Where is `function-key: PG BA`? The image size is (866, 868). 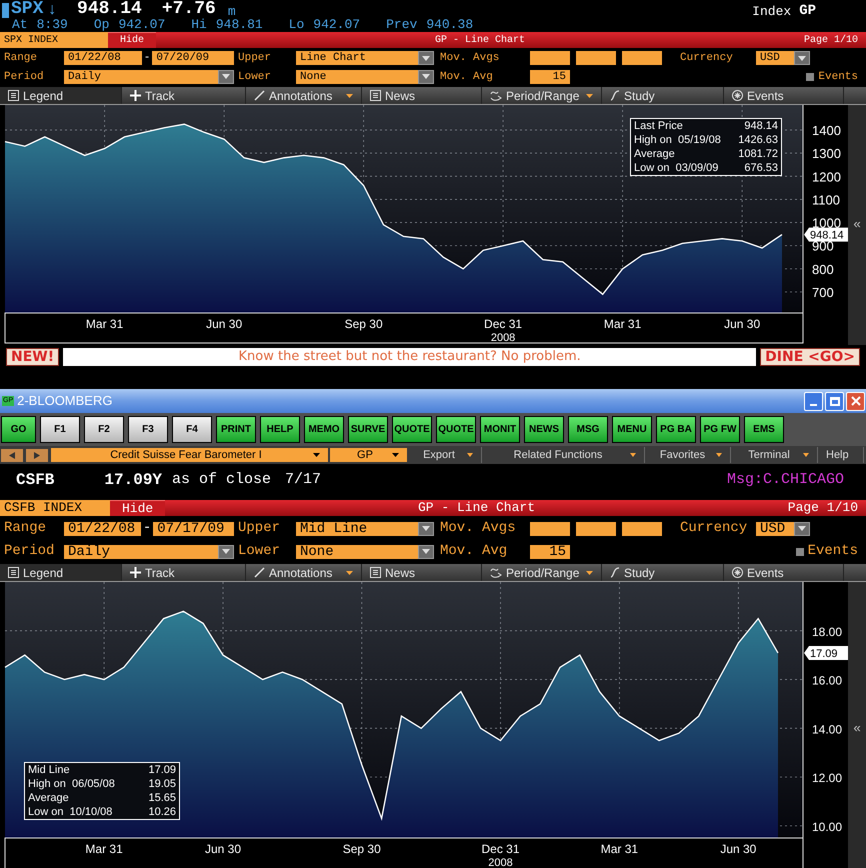
function-key: PG BA is located at coordinates (676, 429).